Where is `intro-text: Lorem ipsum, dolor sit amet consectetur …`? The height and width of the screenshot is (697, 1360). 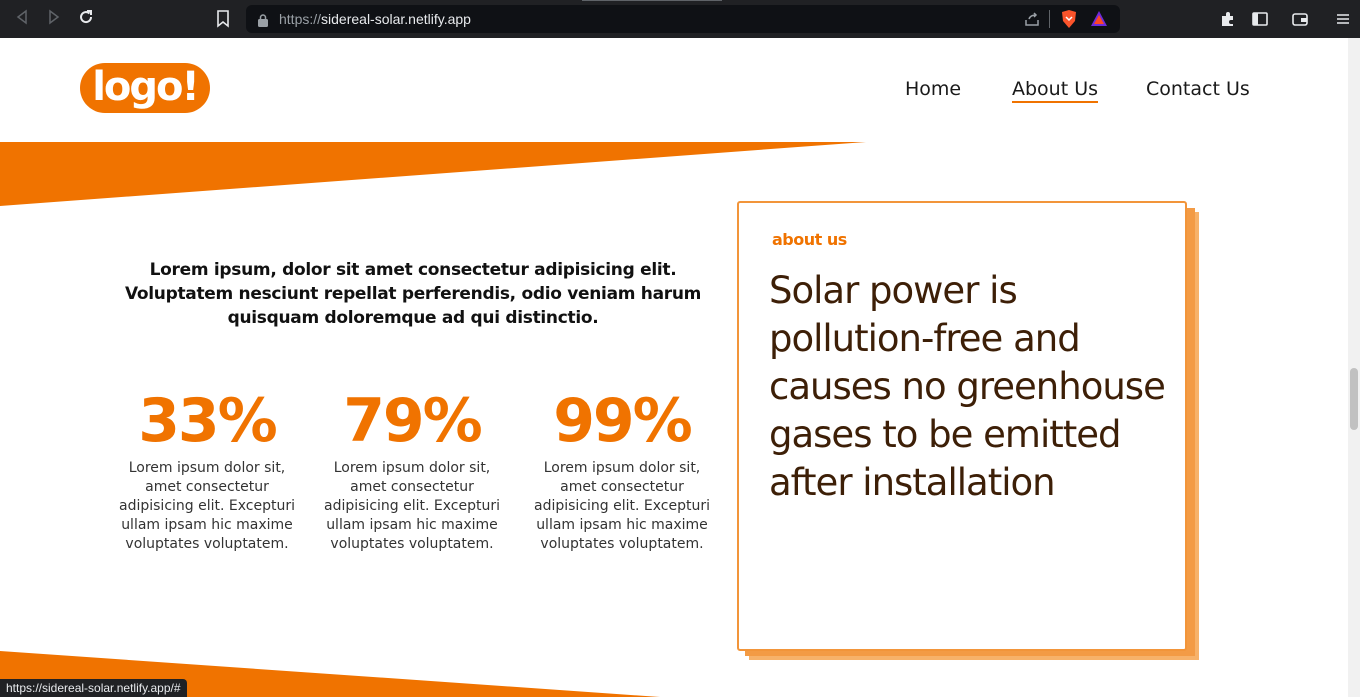
intro-text: Lorem ipsum, dolor sit amet consectetur … is located at coordinates (413, 294).